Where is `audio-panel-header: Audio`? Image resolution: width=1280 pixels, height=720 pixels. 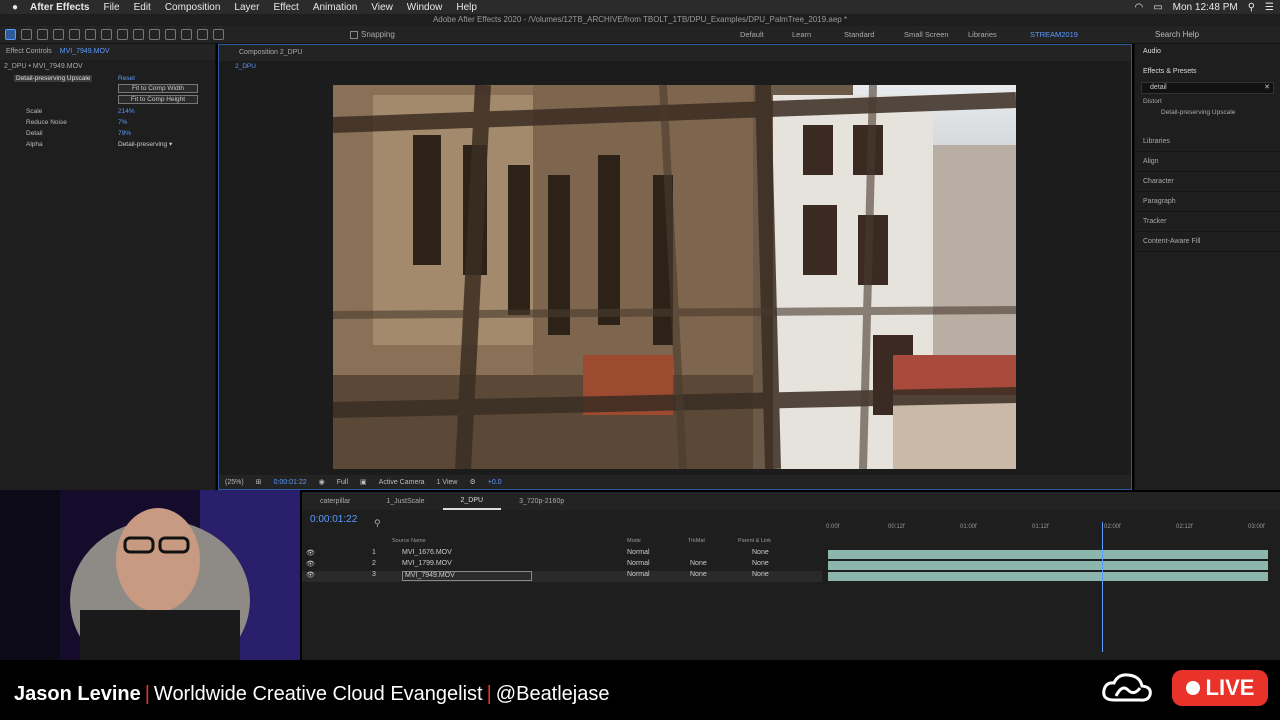
audio-panel-header: Audio is located at coordinates (1207, 52).